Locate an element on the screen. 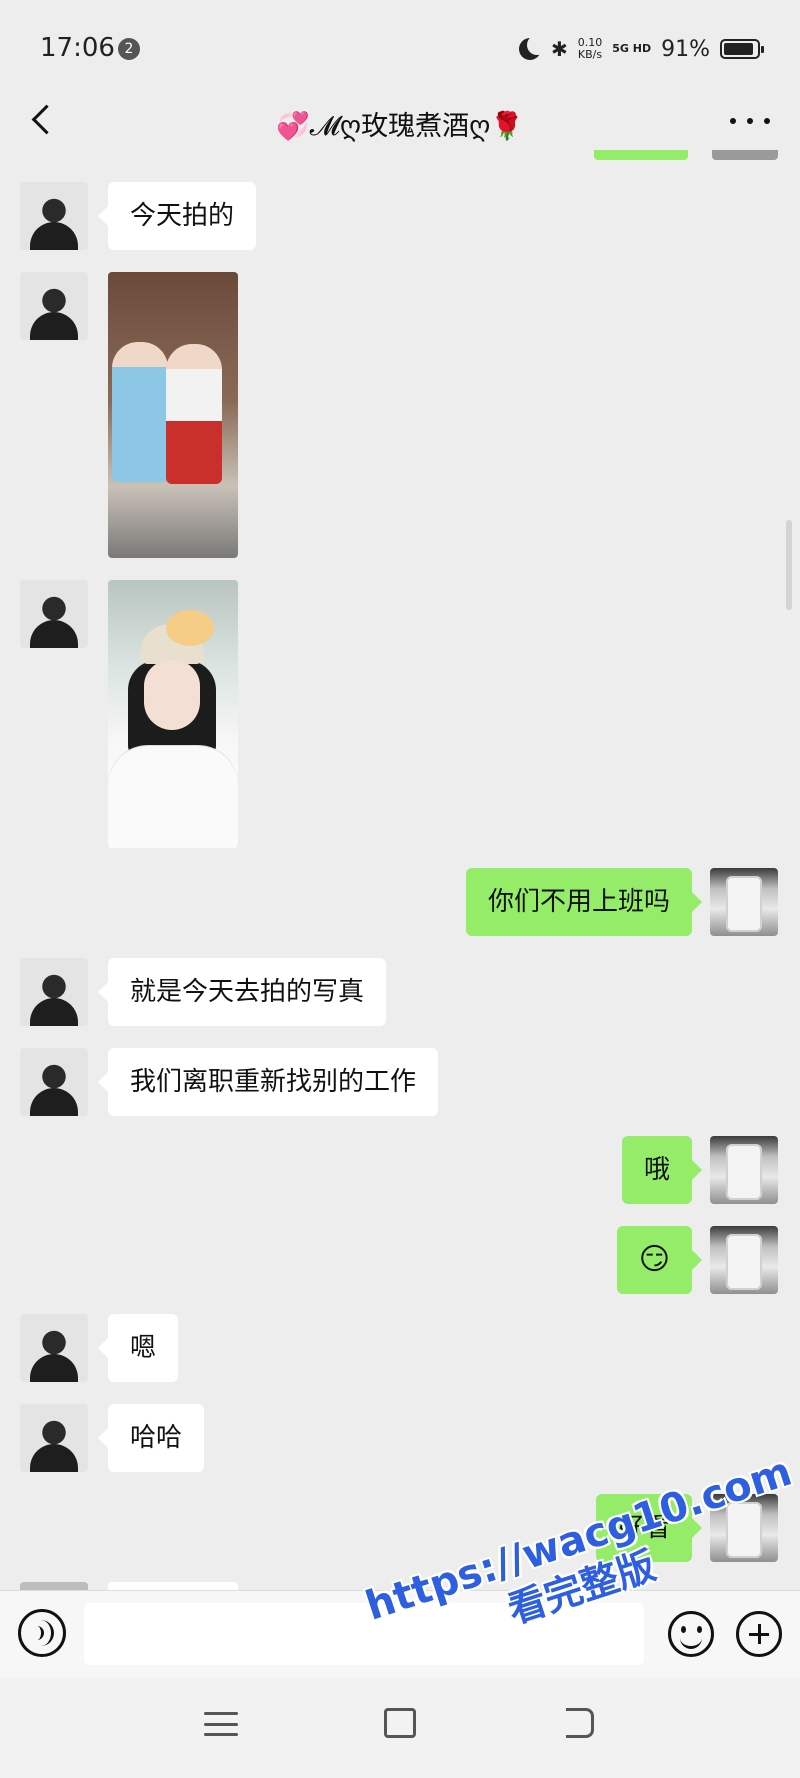 The image size is (800, 1778). message-bubble: 就是今天去拍的写真 is located at coordinates (242, 992).